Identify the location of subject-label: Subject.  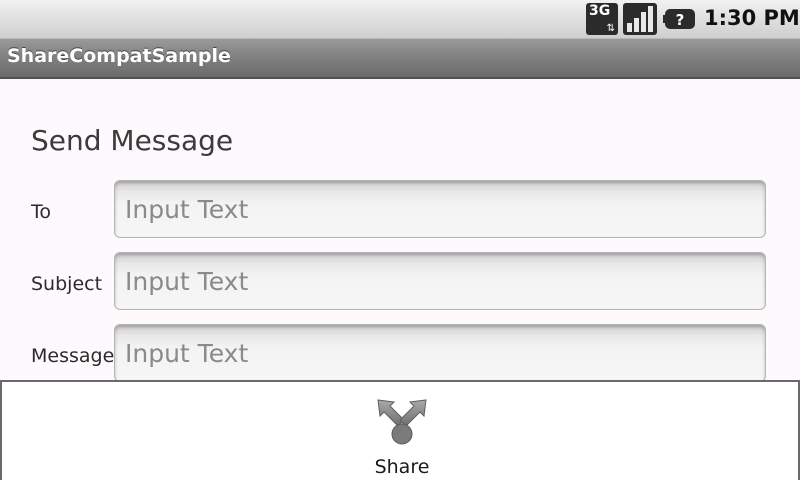
(67, 284).